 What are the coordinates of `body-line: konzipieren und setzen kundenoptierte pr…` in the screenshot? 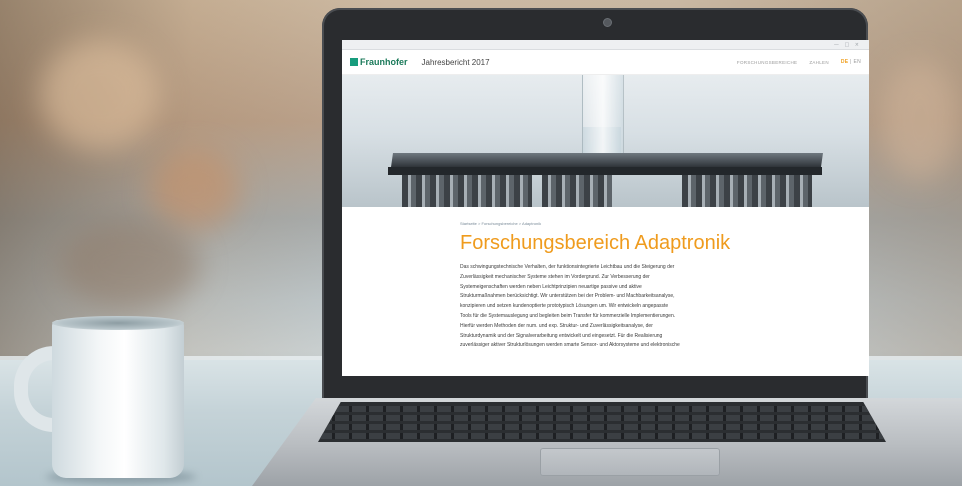 It's located at (564, 306).